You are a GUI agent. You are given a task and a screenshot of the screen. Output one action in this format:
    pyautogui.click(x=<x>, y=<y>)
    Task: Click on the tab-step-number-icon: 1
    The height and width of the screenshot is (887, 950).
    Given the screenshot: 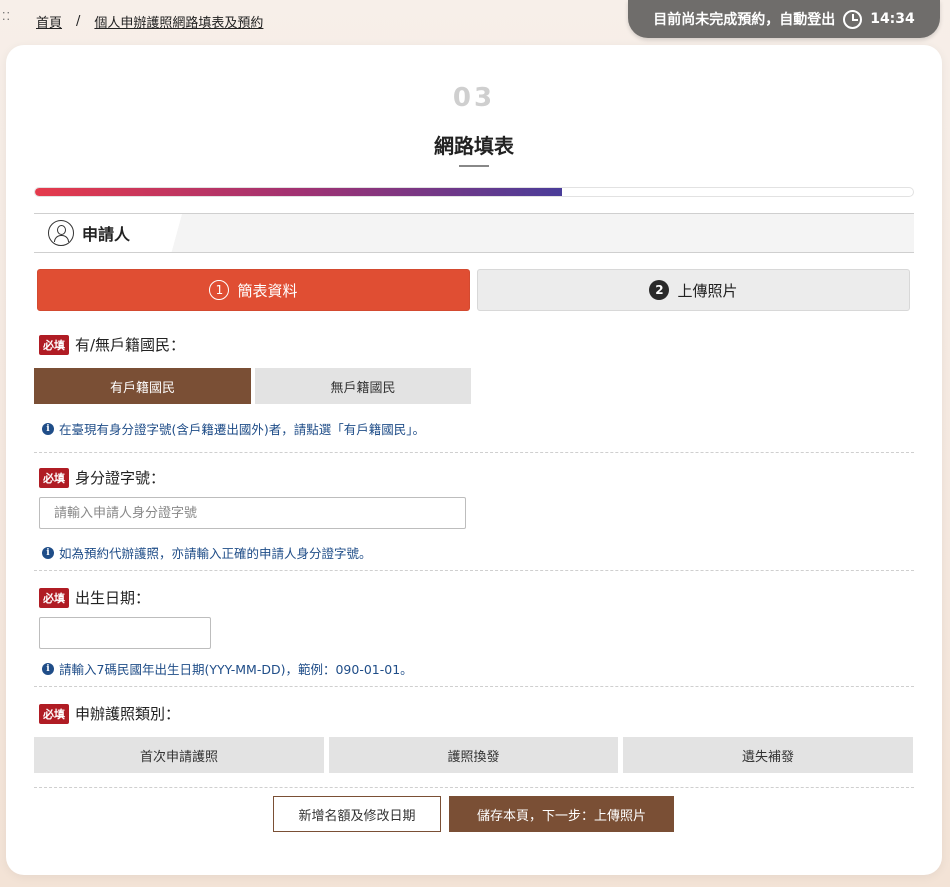 What is the action you would take?
    pyautogui.click(x=219, y=290)
    